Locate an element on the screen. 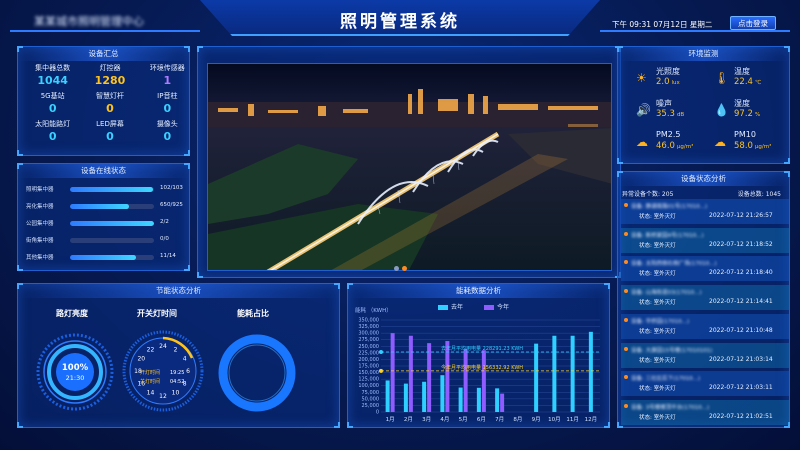 This screenshot has height=450, width=800. y-tick-label: 50,000 is located at coordinates (371, 399).